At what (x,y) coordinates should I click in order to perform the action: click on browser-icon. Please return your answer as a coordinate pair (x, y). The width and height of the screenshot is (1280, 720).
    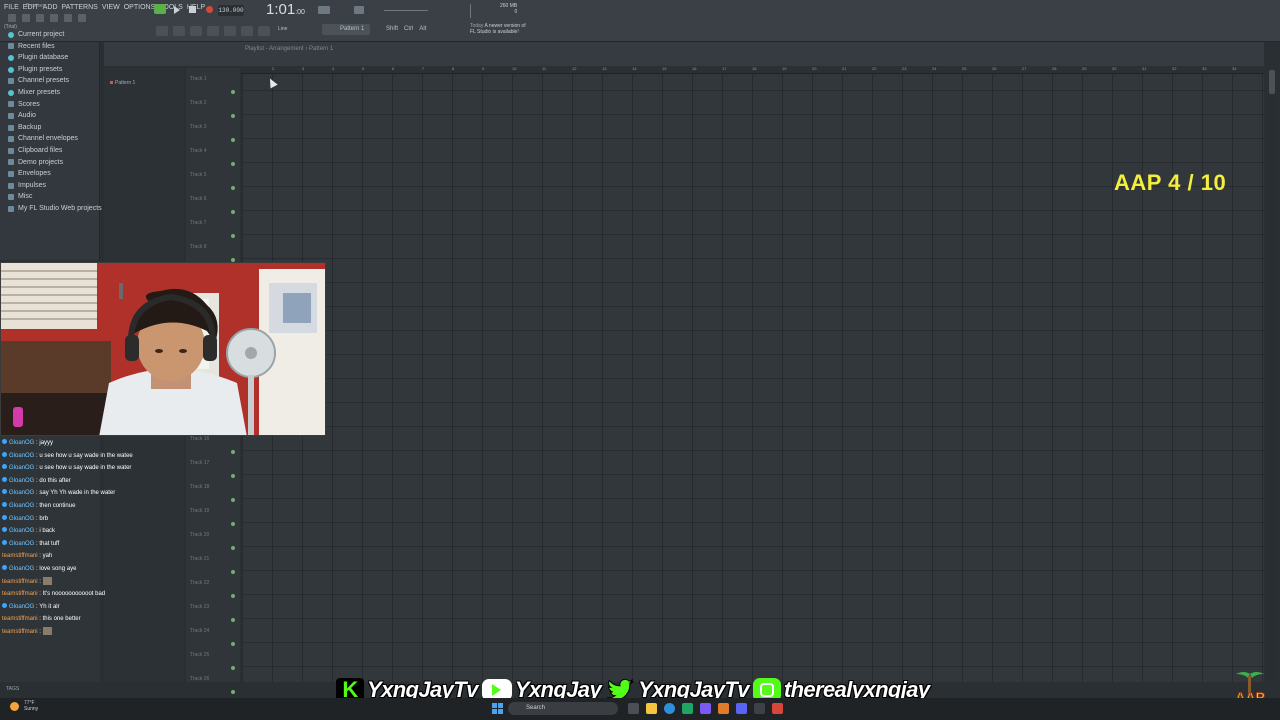
    Looking at the image, I should click on (230, 31).